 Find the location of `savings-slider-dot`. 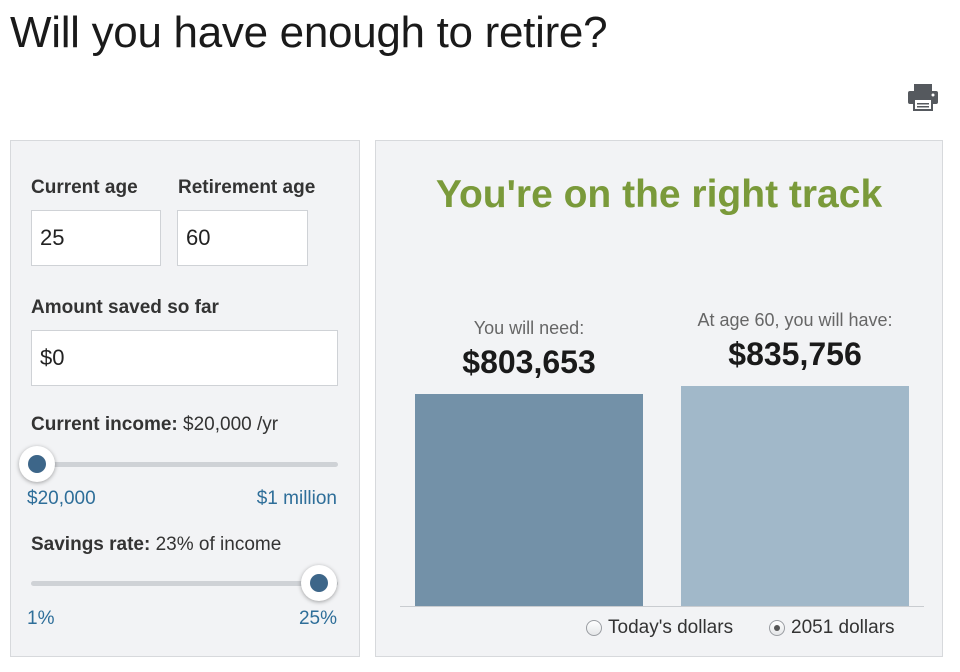

savings-slider-dot is located at coordinates (318, 583).